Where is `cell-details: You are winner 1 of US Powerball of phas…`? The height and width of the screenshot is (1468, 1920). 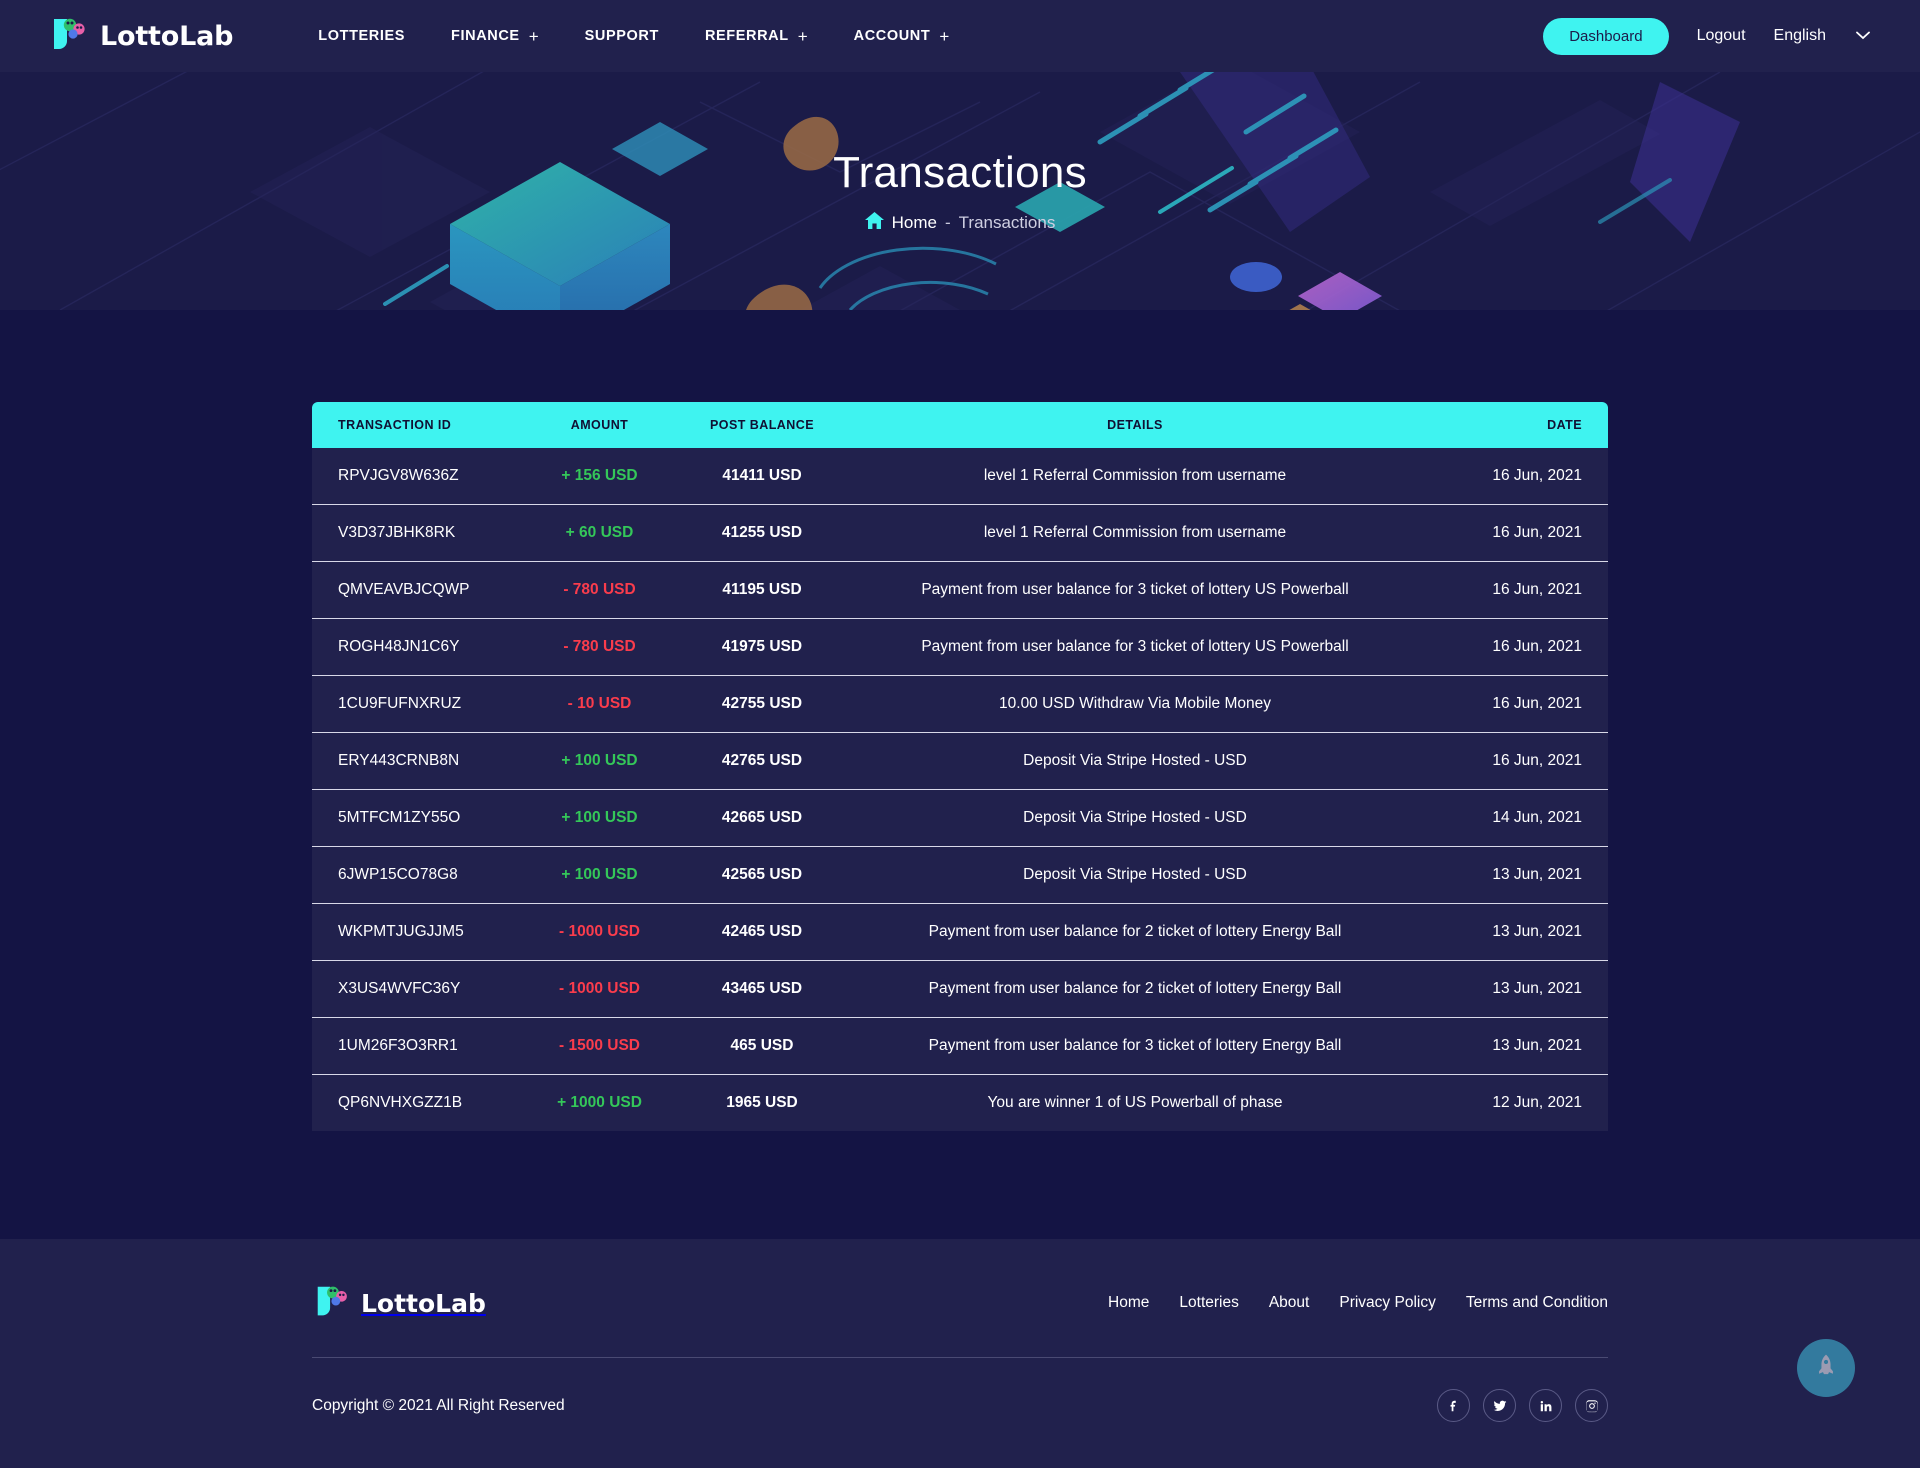 cell-details: You are winner 1 of US Powerball of phas… is located at coordinates (1135, 1103).